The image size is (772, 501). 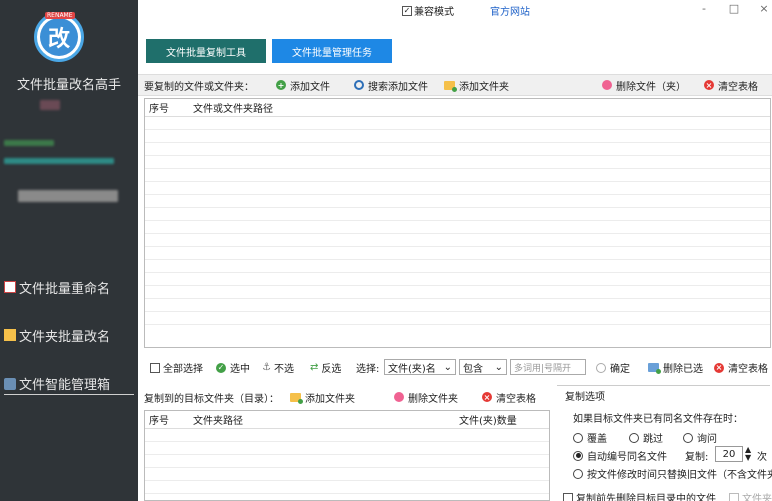 What do you see at coordinates (473, 369) in the screenshot?
I see `match-select-value: 包含` at bounding box center [473, 369].